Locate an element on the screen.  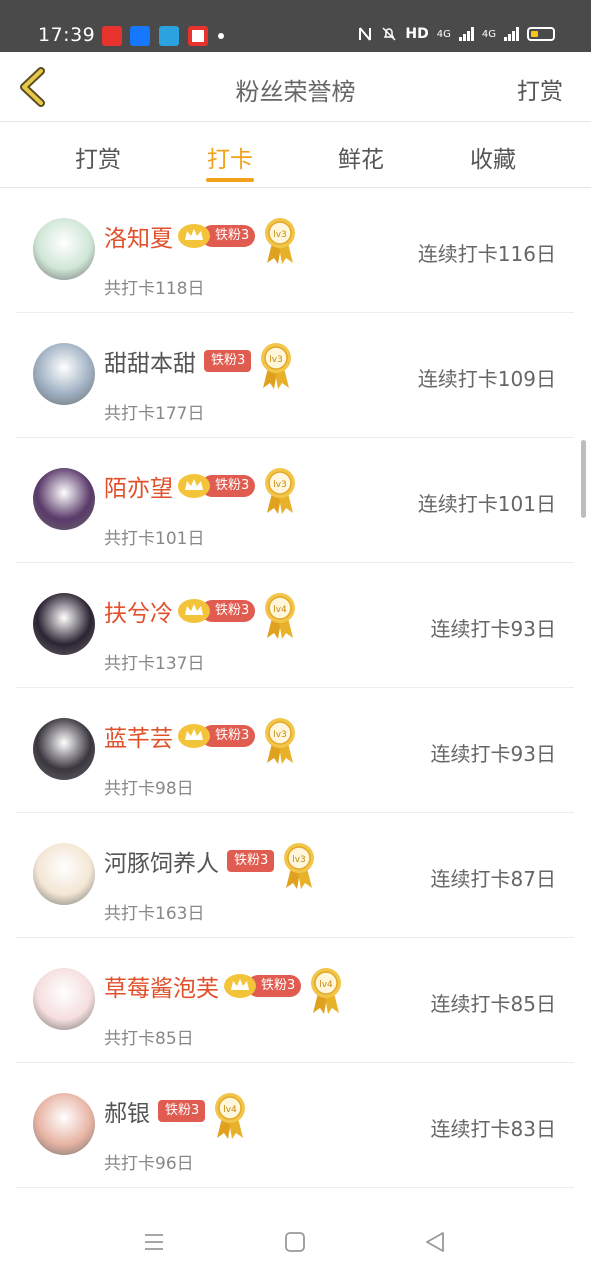
header: 粉丝荣誉榜 打赏 is located at coordinates (295, 87).